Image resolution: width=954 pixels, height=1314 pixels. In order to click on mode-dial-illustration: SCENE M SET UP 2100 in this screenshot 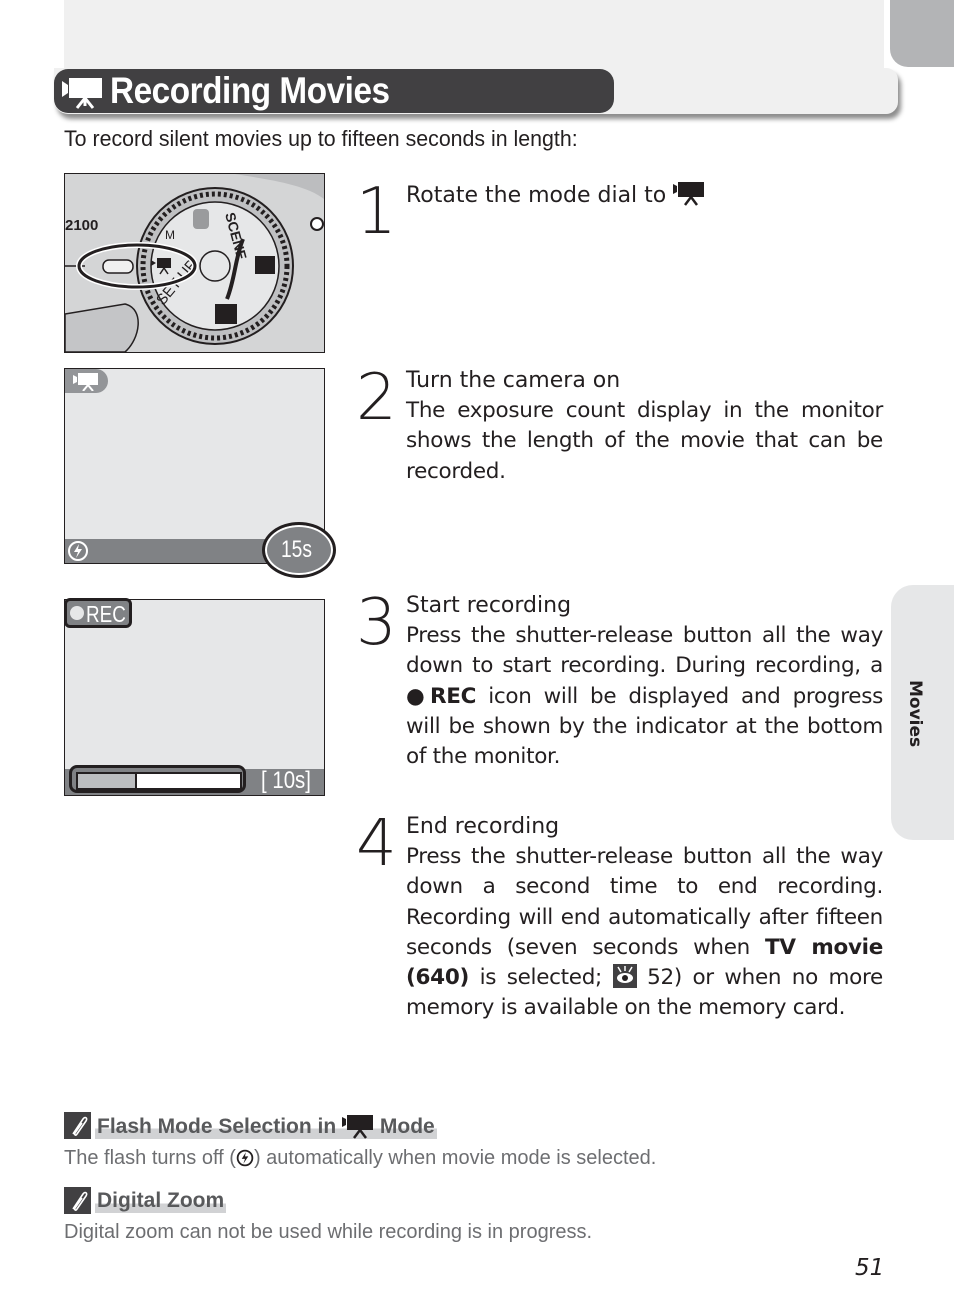, I will do `click(194, 263)`.